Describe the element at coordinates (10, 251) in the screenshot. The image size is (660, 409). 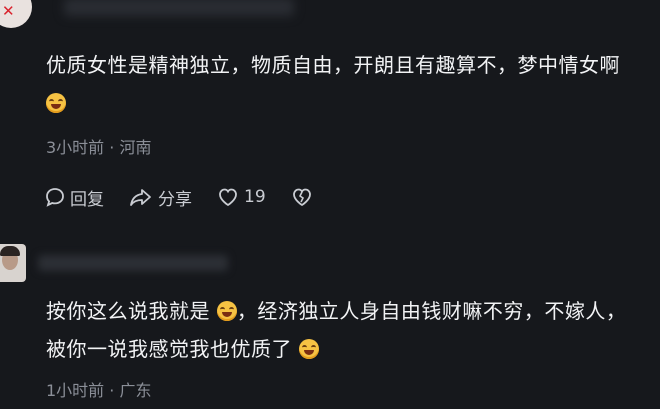
I see `avatar-hair` at that location.